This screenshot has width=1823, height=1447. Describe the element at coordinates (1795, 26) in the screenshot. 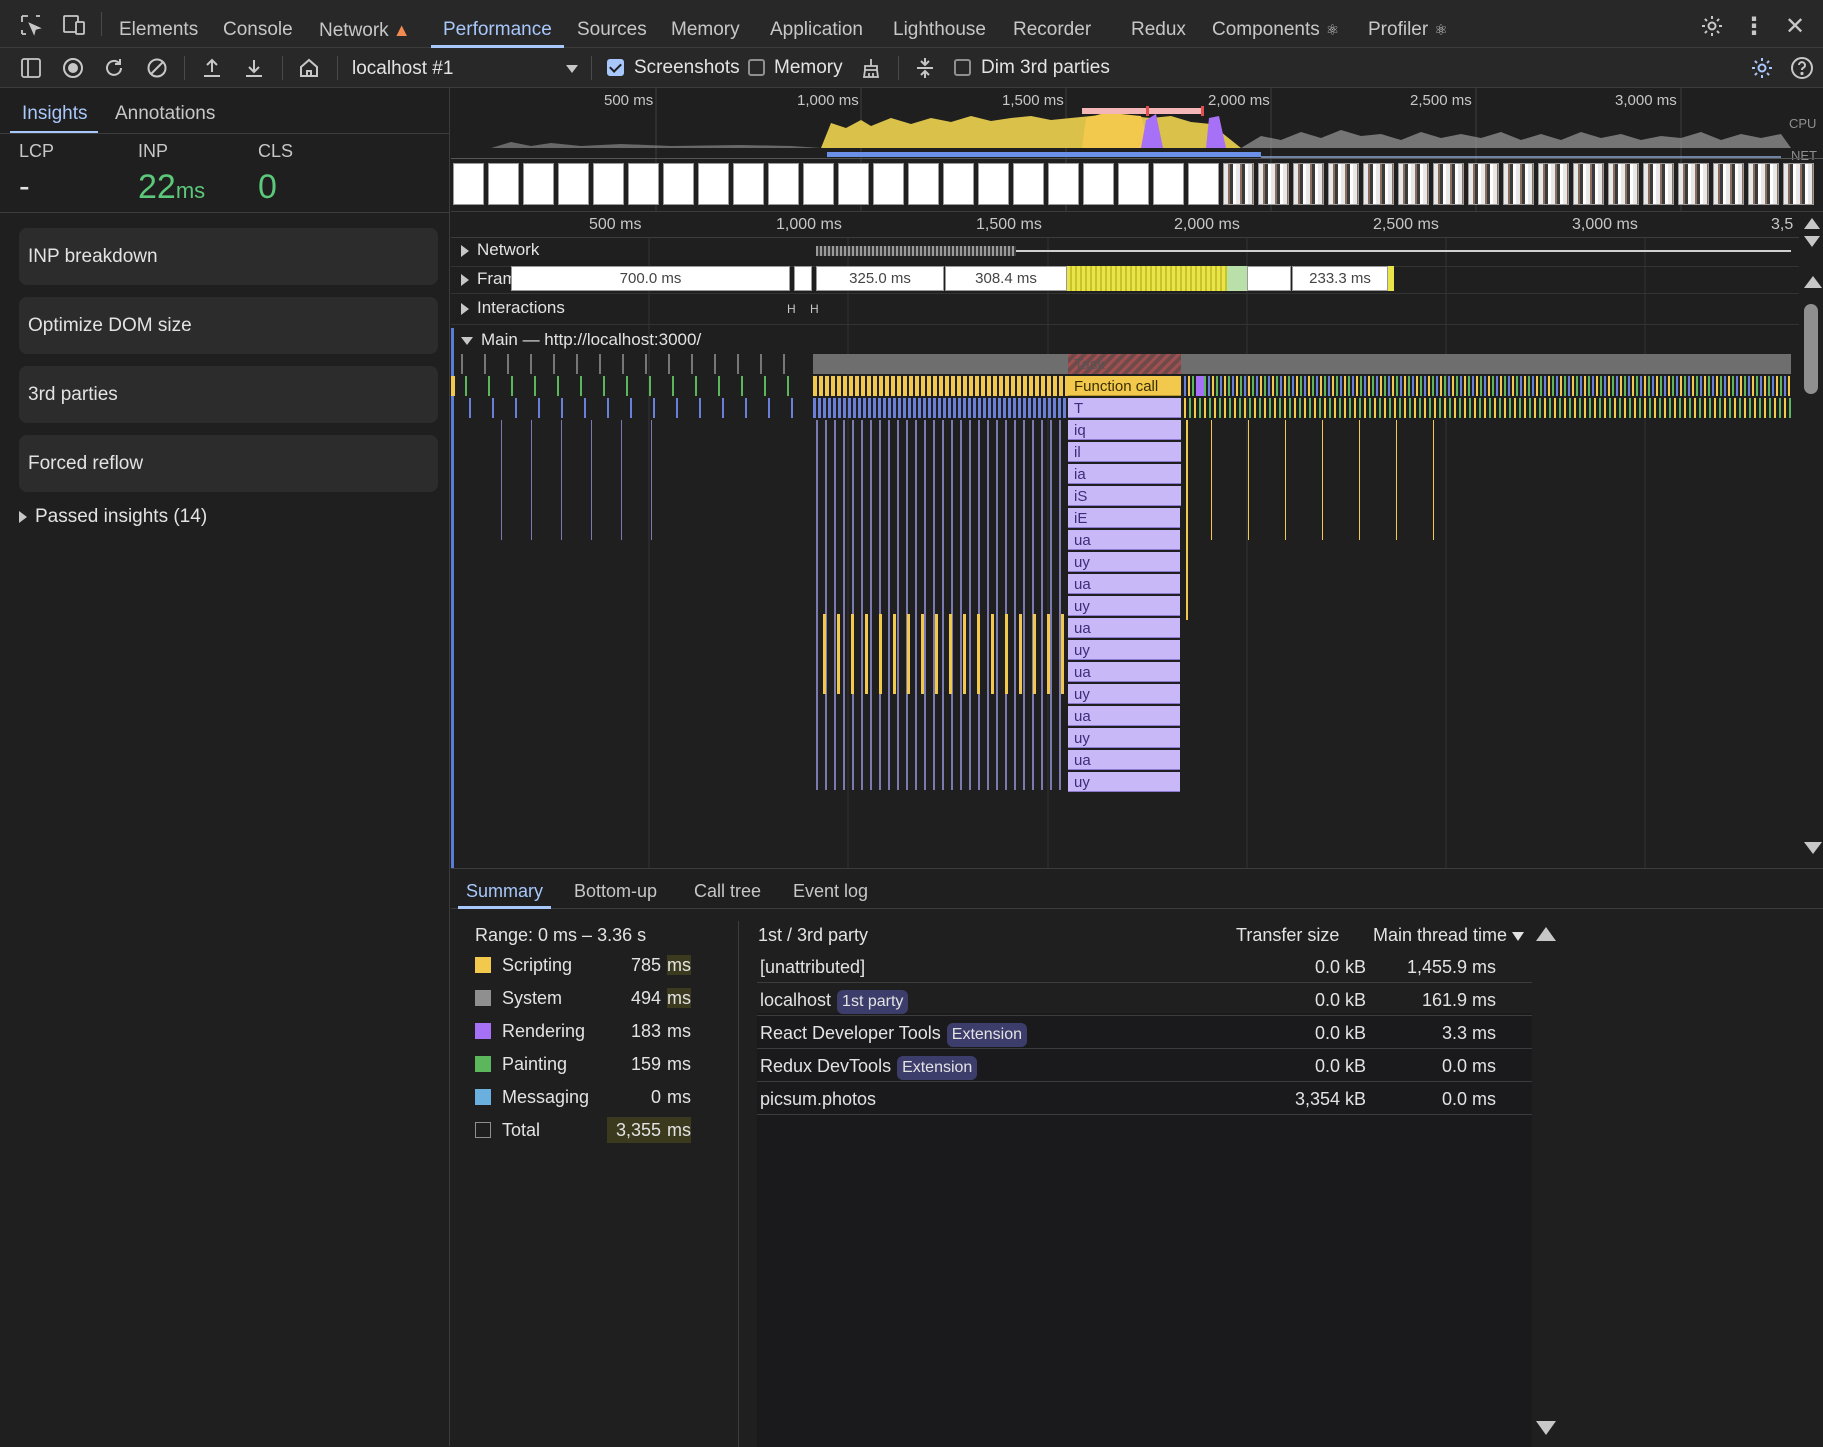

I see `close-icon: ✕` at that location.